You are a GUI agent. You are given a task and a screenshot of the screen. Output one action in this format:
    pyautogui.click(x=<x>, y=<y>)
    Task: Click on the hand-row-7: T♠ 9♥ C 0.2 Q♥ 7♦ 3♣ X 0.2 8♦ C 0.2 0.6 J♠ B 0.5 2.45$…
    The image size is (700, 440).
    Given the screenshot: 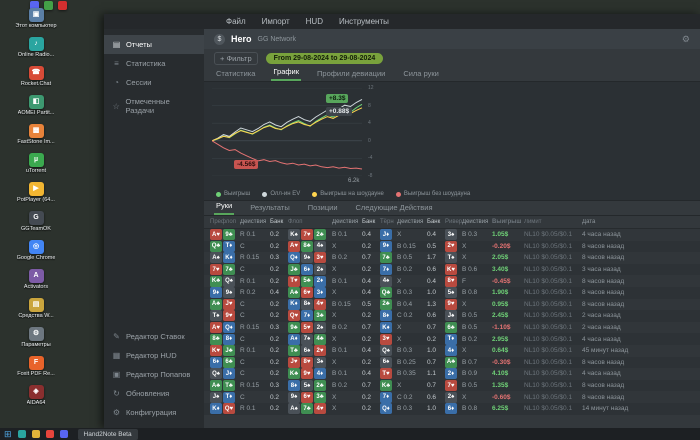 What is the action you would take?
    pyautogui.click(x=452, y=316)
    